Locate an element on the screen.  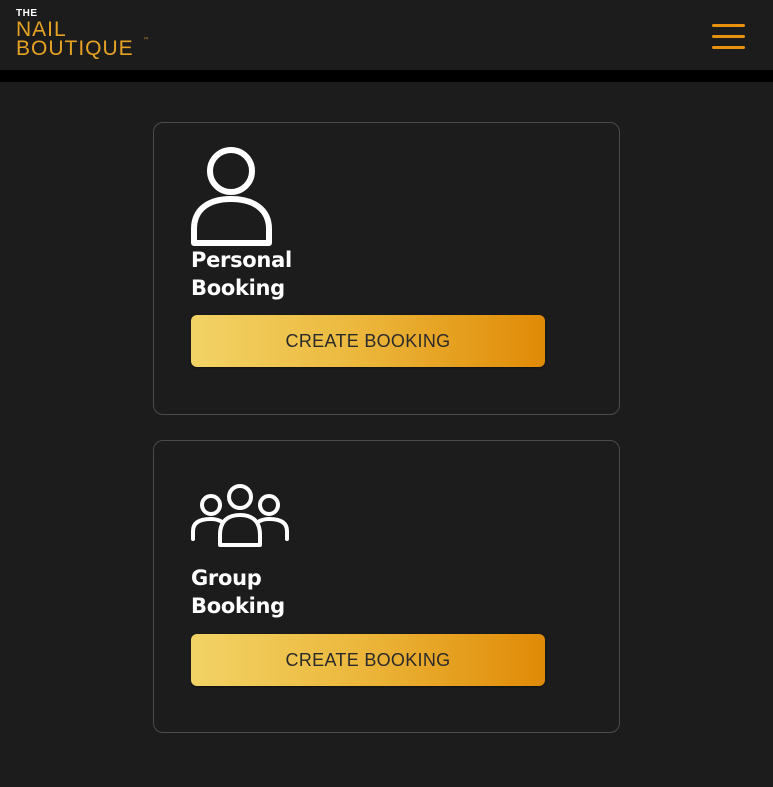
group-icon is located at coordinates (240, 515).